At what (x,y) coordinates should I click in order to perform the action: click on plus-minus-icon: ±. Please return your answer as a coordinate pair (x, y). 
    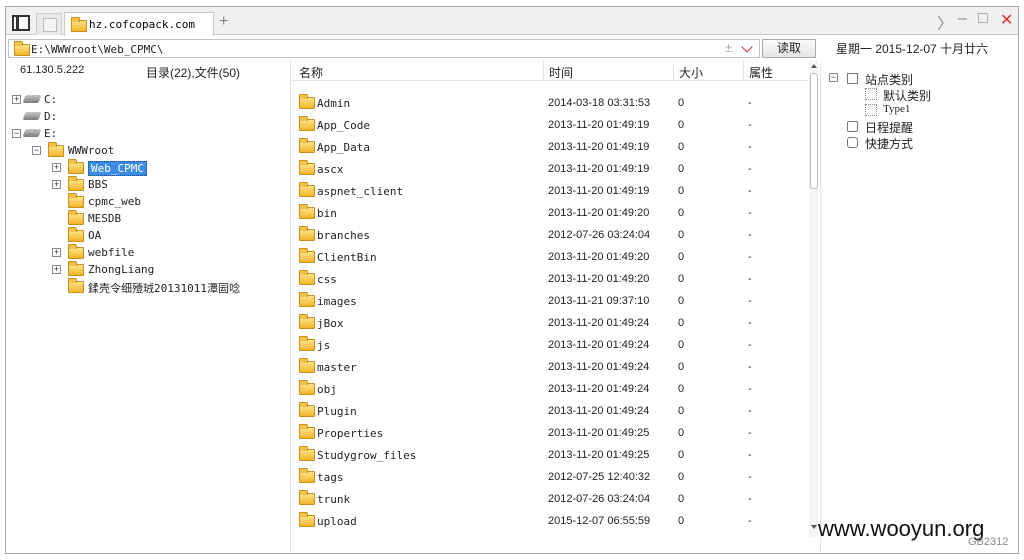
    Looking at the image, I should click on (728, 47).